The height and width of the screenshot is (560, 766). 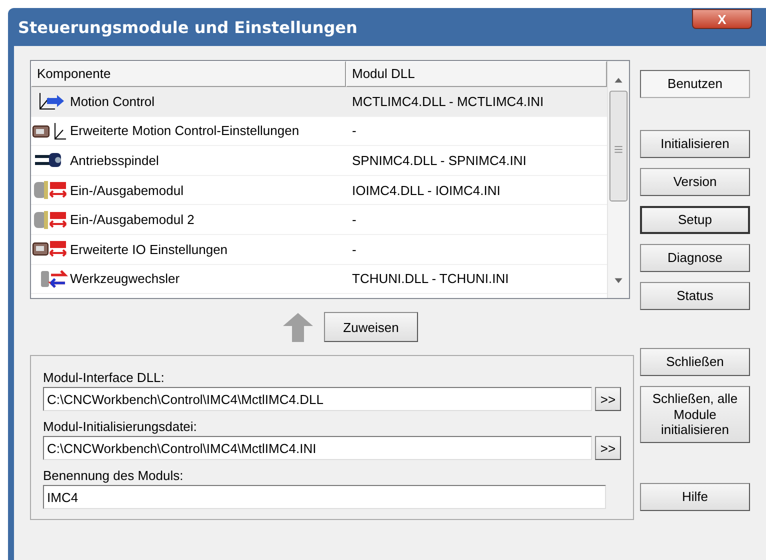 I want to click on window-title: Steuerungsmodule und Einstellungen, so click(x=188, y=27).